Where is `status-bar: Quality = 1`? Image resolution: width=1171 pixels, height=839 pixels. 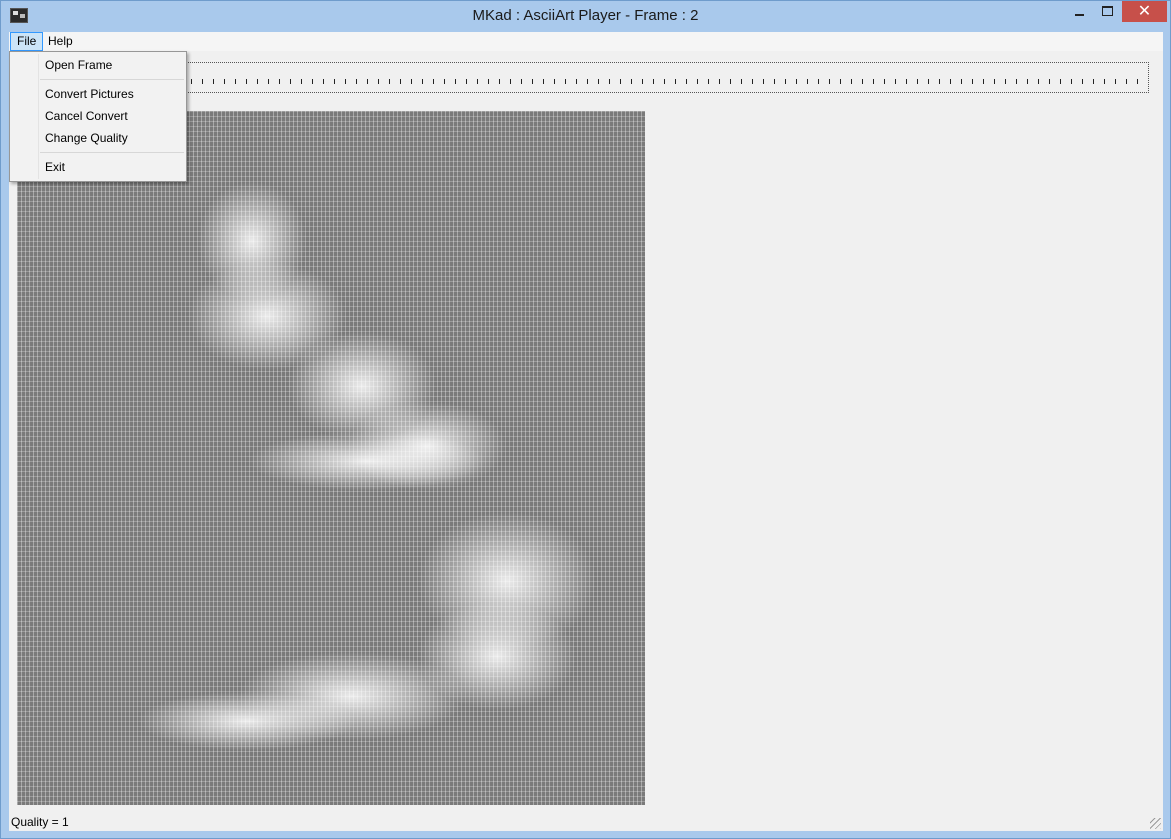 status-bar: Quality = 1 is located at coordinates (586, 822).